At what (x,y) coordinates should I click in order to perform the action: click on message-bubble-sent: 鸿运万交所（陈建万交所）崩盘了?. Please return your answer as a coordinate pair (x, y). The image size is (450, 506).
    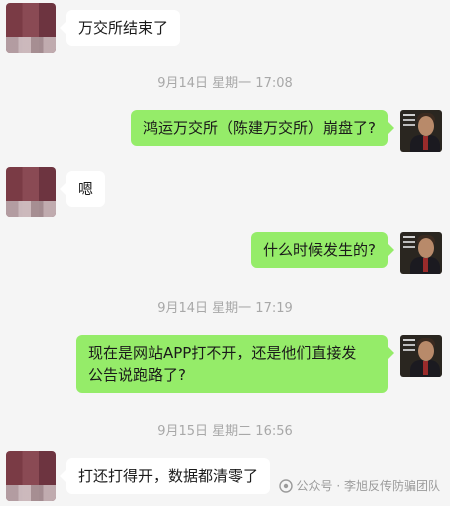
    Looking at the image, I should click on (262, 128).